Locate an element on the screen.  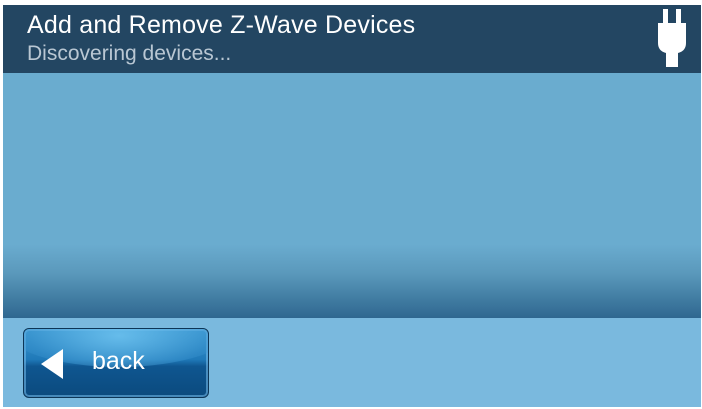
back-button: back is located at coordinates (116, 363).